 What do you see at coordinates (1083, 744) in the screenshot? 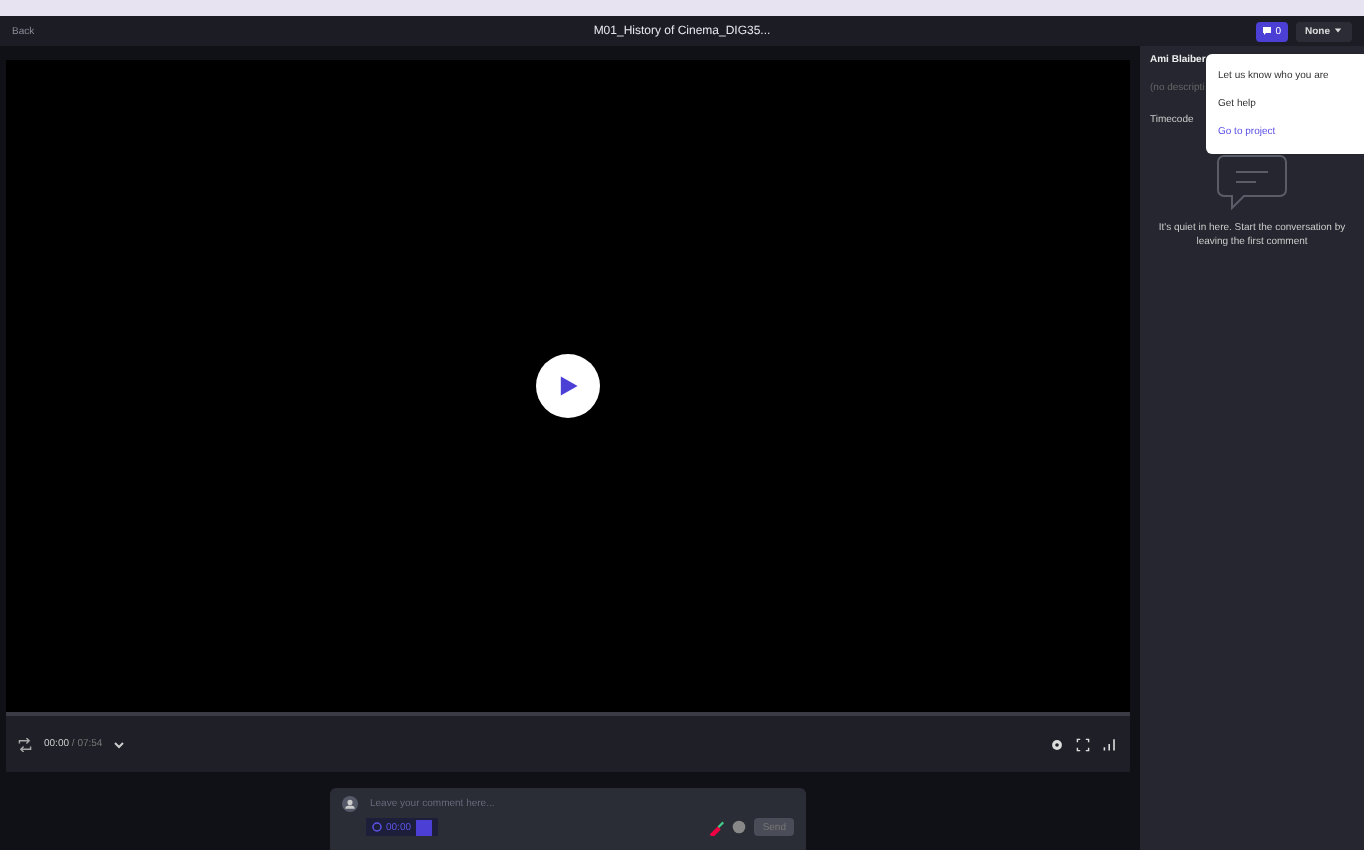
I see `fullscreen-icon` at bounding box center [1083, 744].